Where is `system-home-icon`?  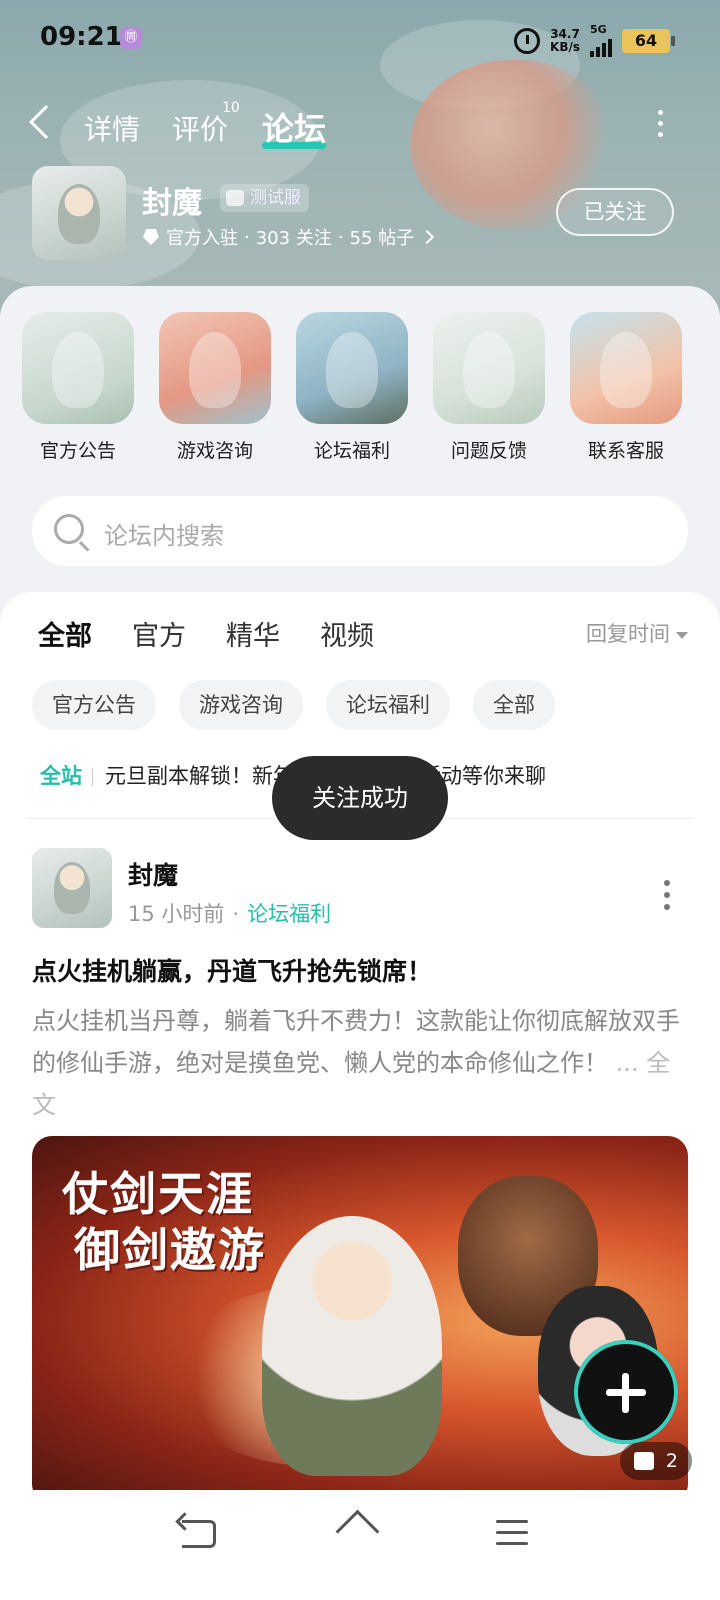
system-home-icon is located at coordinates (356, 1532).